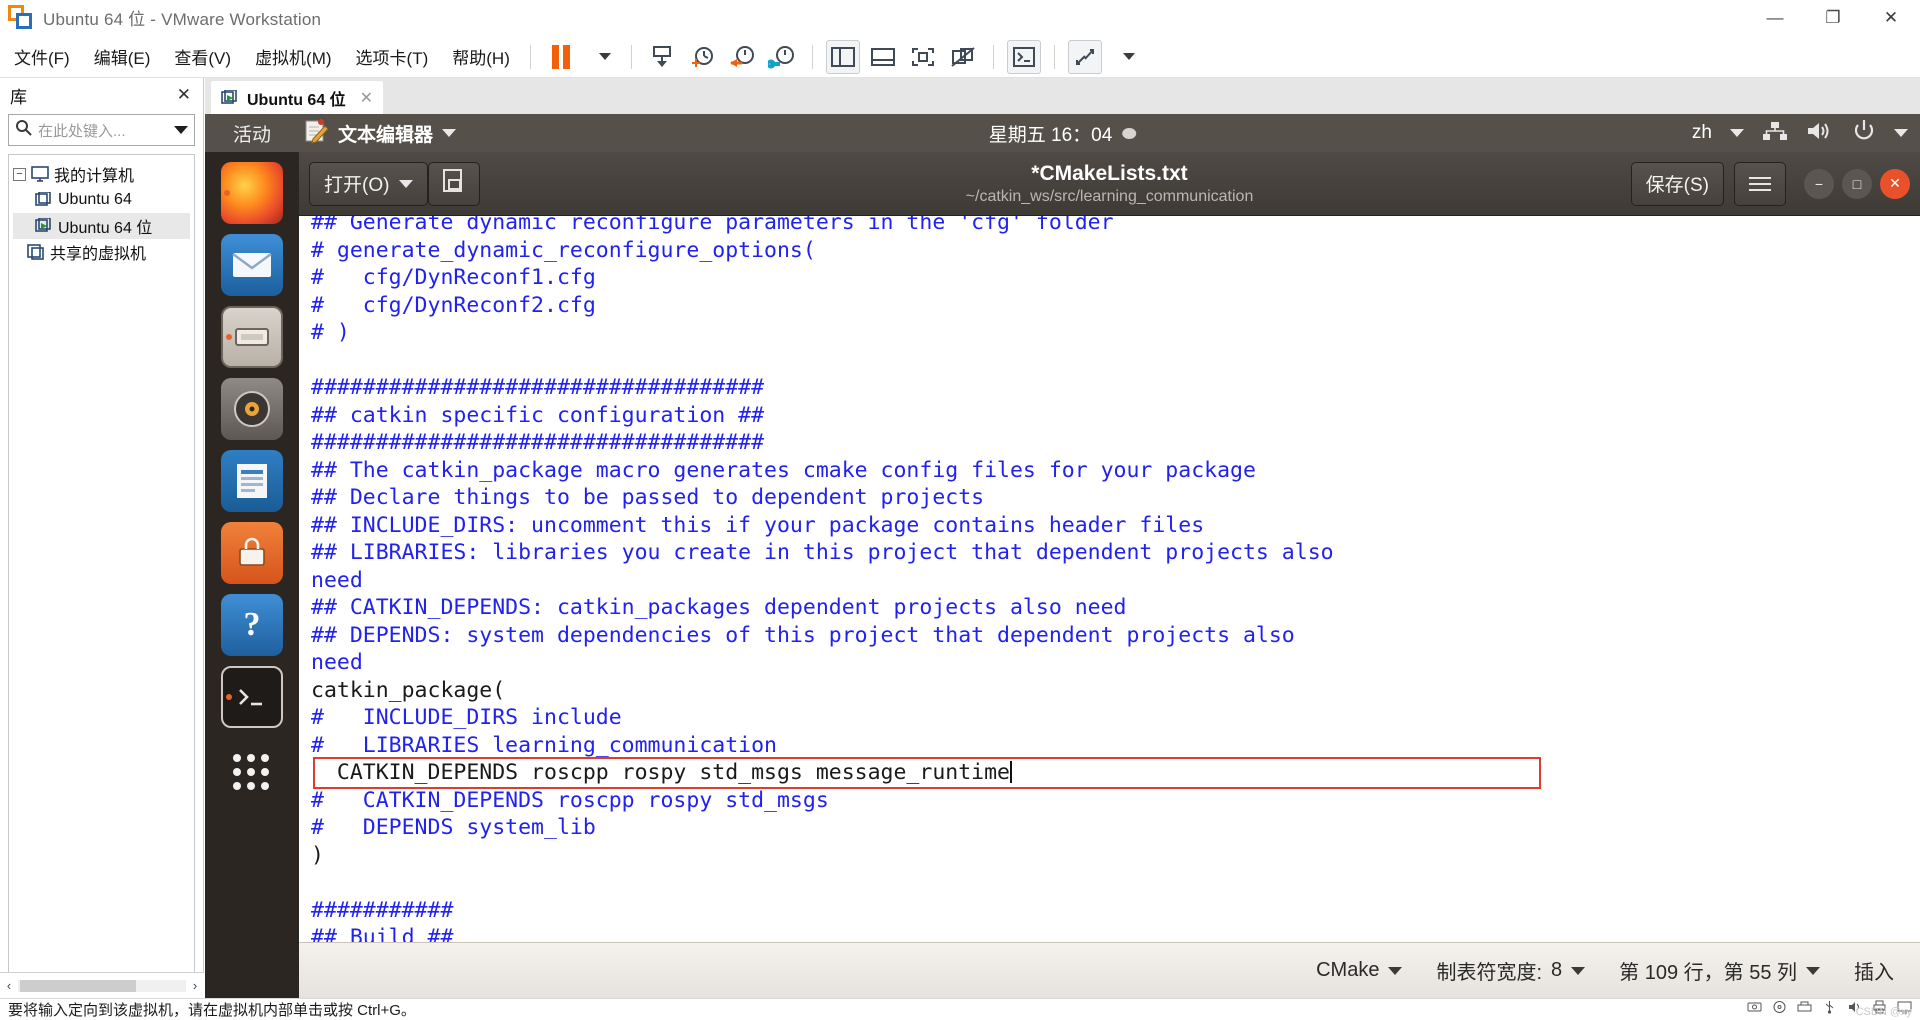 Image resolution: width=1920 pixels, height=1020 pixels. I want to click on stretch-dropdown-button, so click(1125, 57).